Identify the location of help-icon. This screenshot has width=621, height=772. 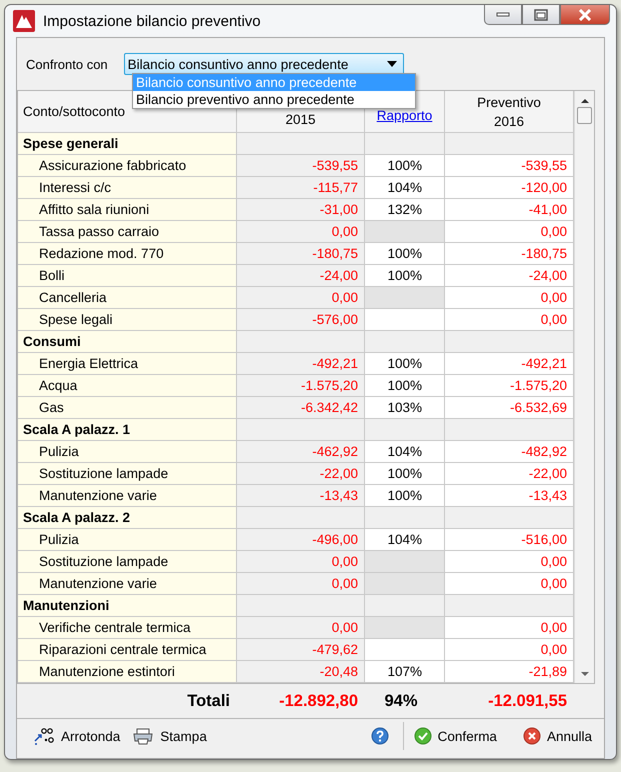
(379, 736).